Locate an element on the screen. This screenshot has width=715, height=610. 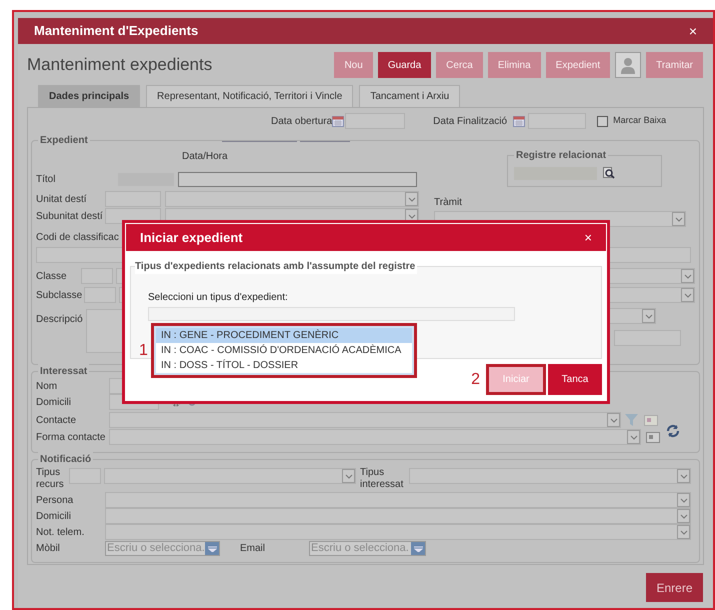
page-title: Manteniment expedients is located at coordinates (119, 65).